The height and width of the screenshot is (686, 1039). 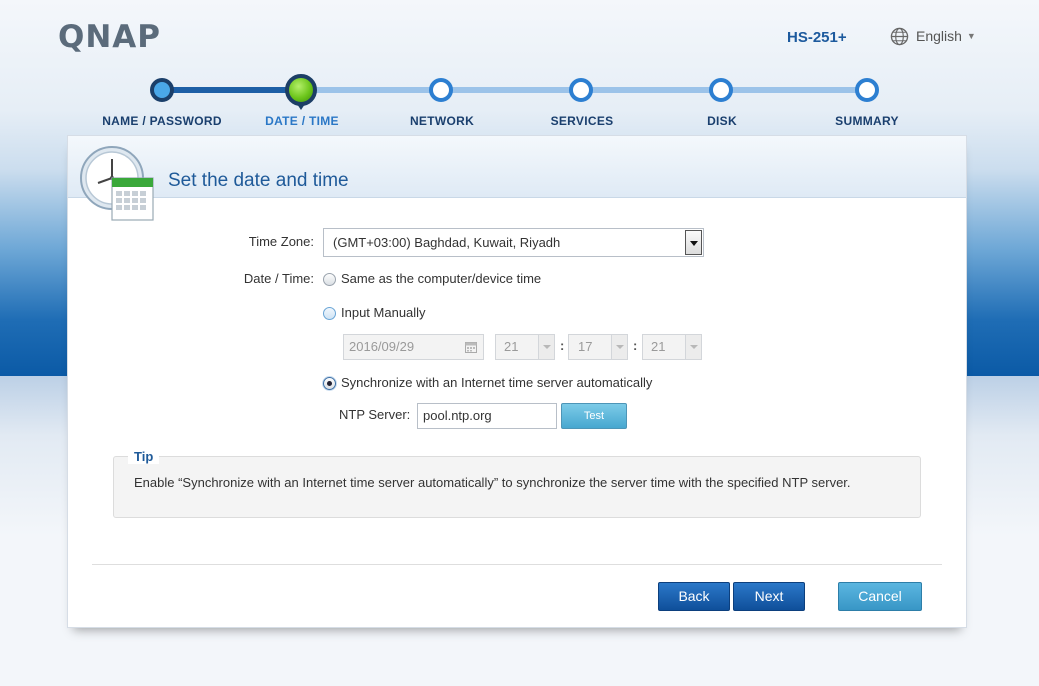 I want to click on manual-date-input: 2016/09/29, so click(x=413, y=347).